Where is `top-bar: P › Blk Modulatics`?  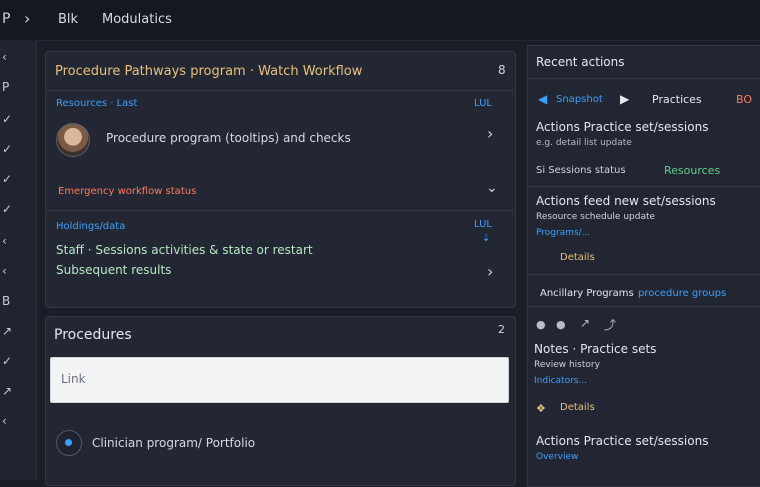
top-bar: P › Blk Modulatics is located at coordinates (380, 20).